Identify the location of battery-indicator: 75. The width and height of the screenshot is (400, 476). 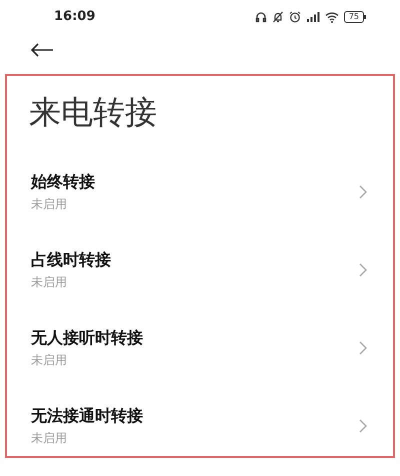
(354, 16).